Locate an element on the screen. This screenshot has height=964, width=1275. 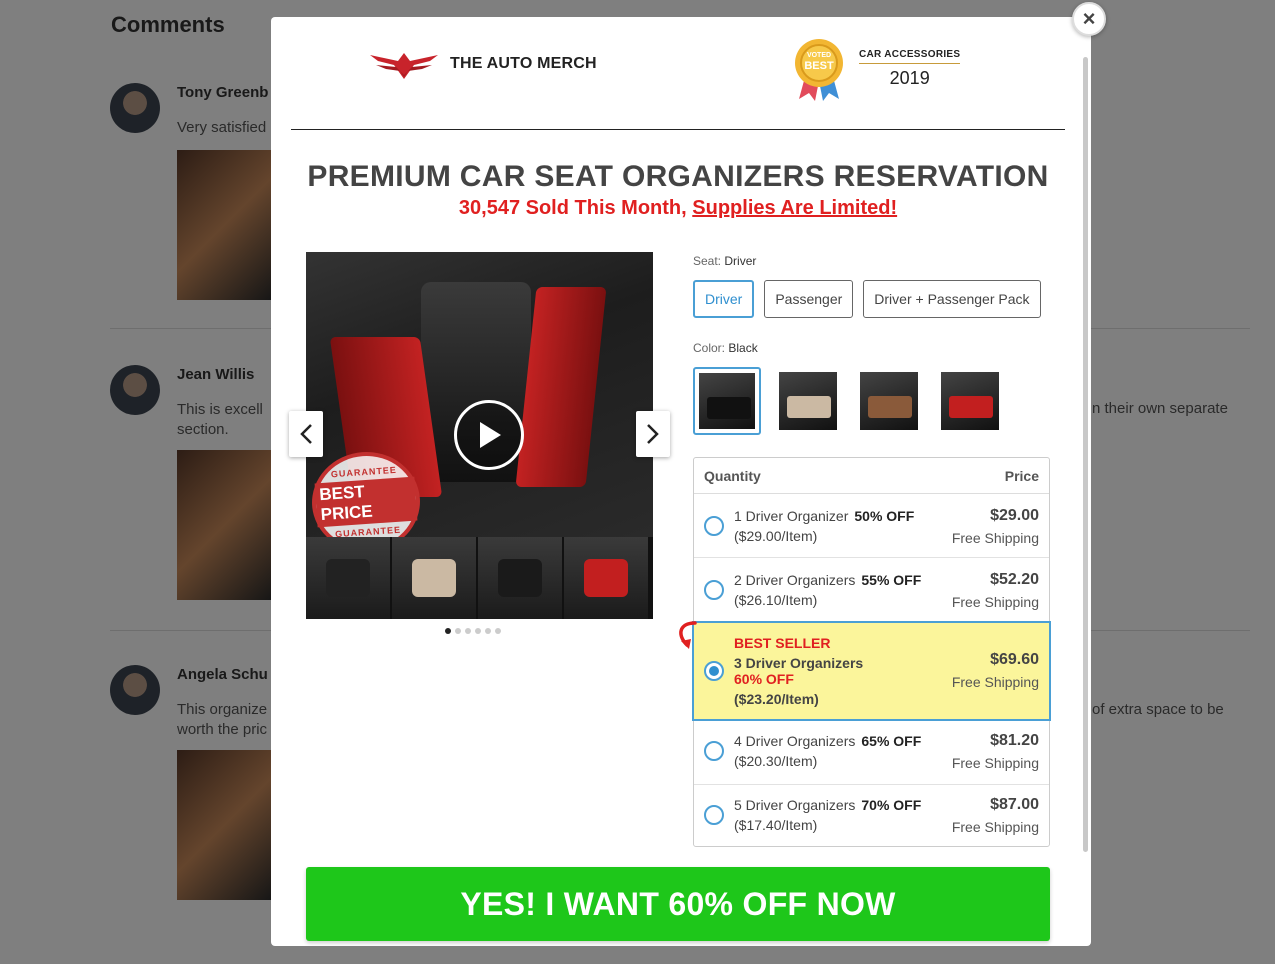
color-swatch-black is located at coordinates (727, 401).